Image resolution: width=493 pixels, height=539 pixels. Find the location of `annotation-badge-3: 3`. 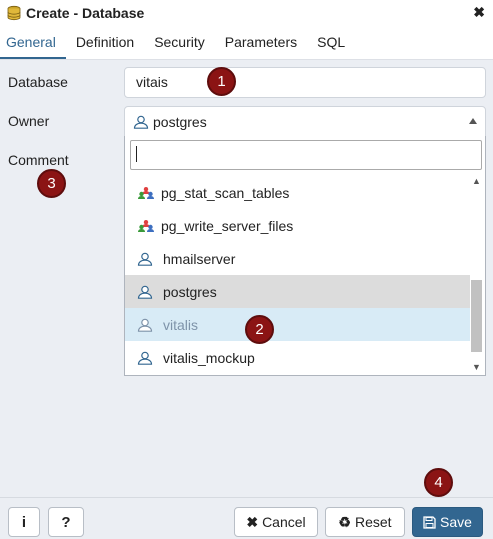

annotation-badge-3: 3 is located at coordinates (51, 183).